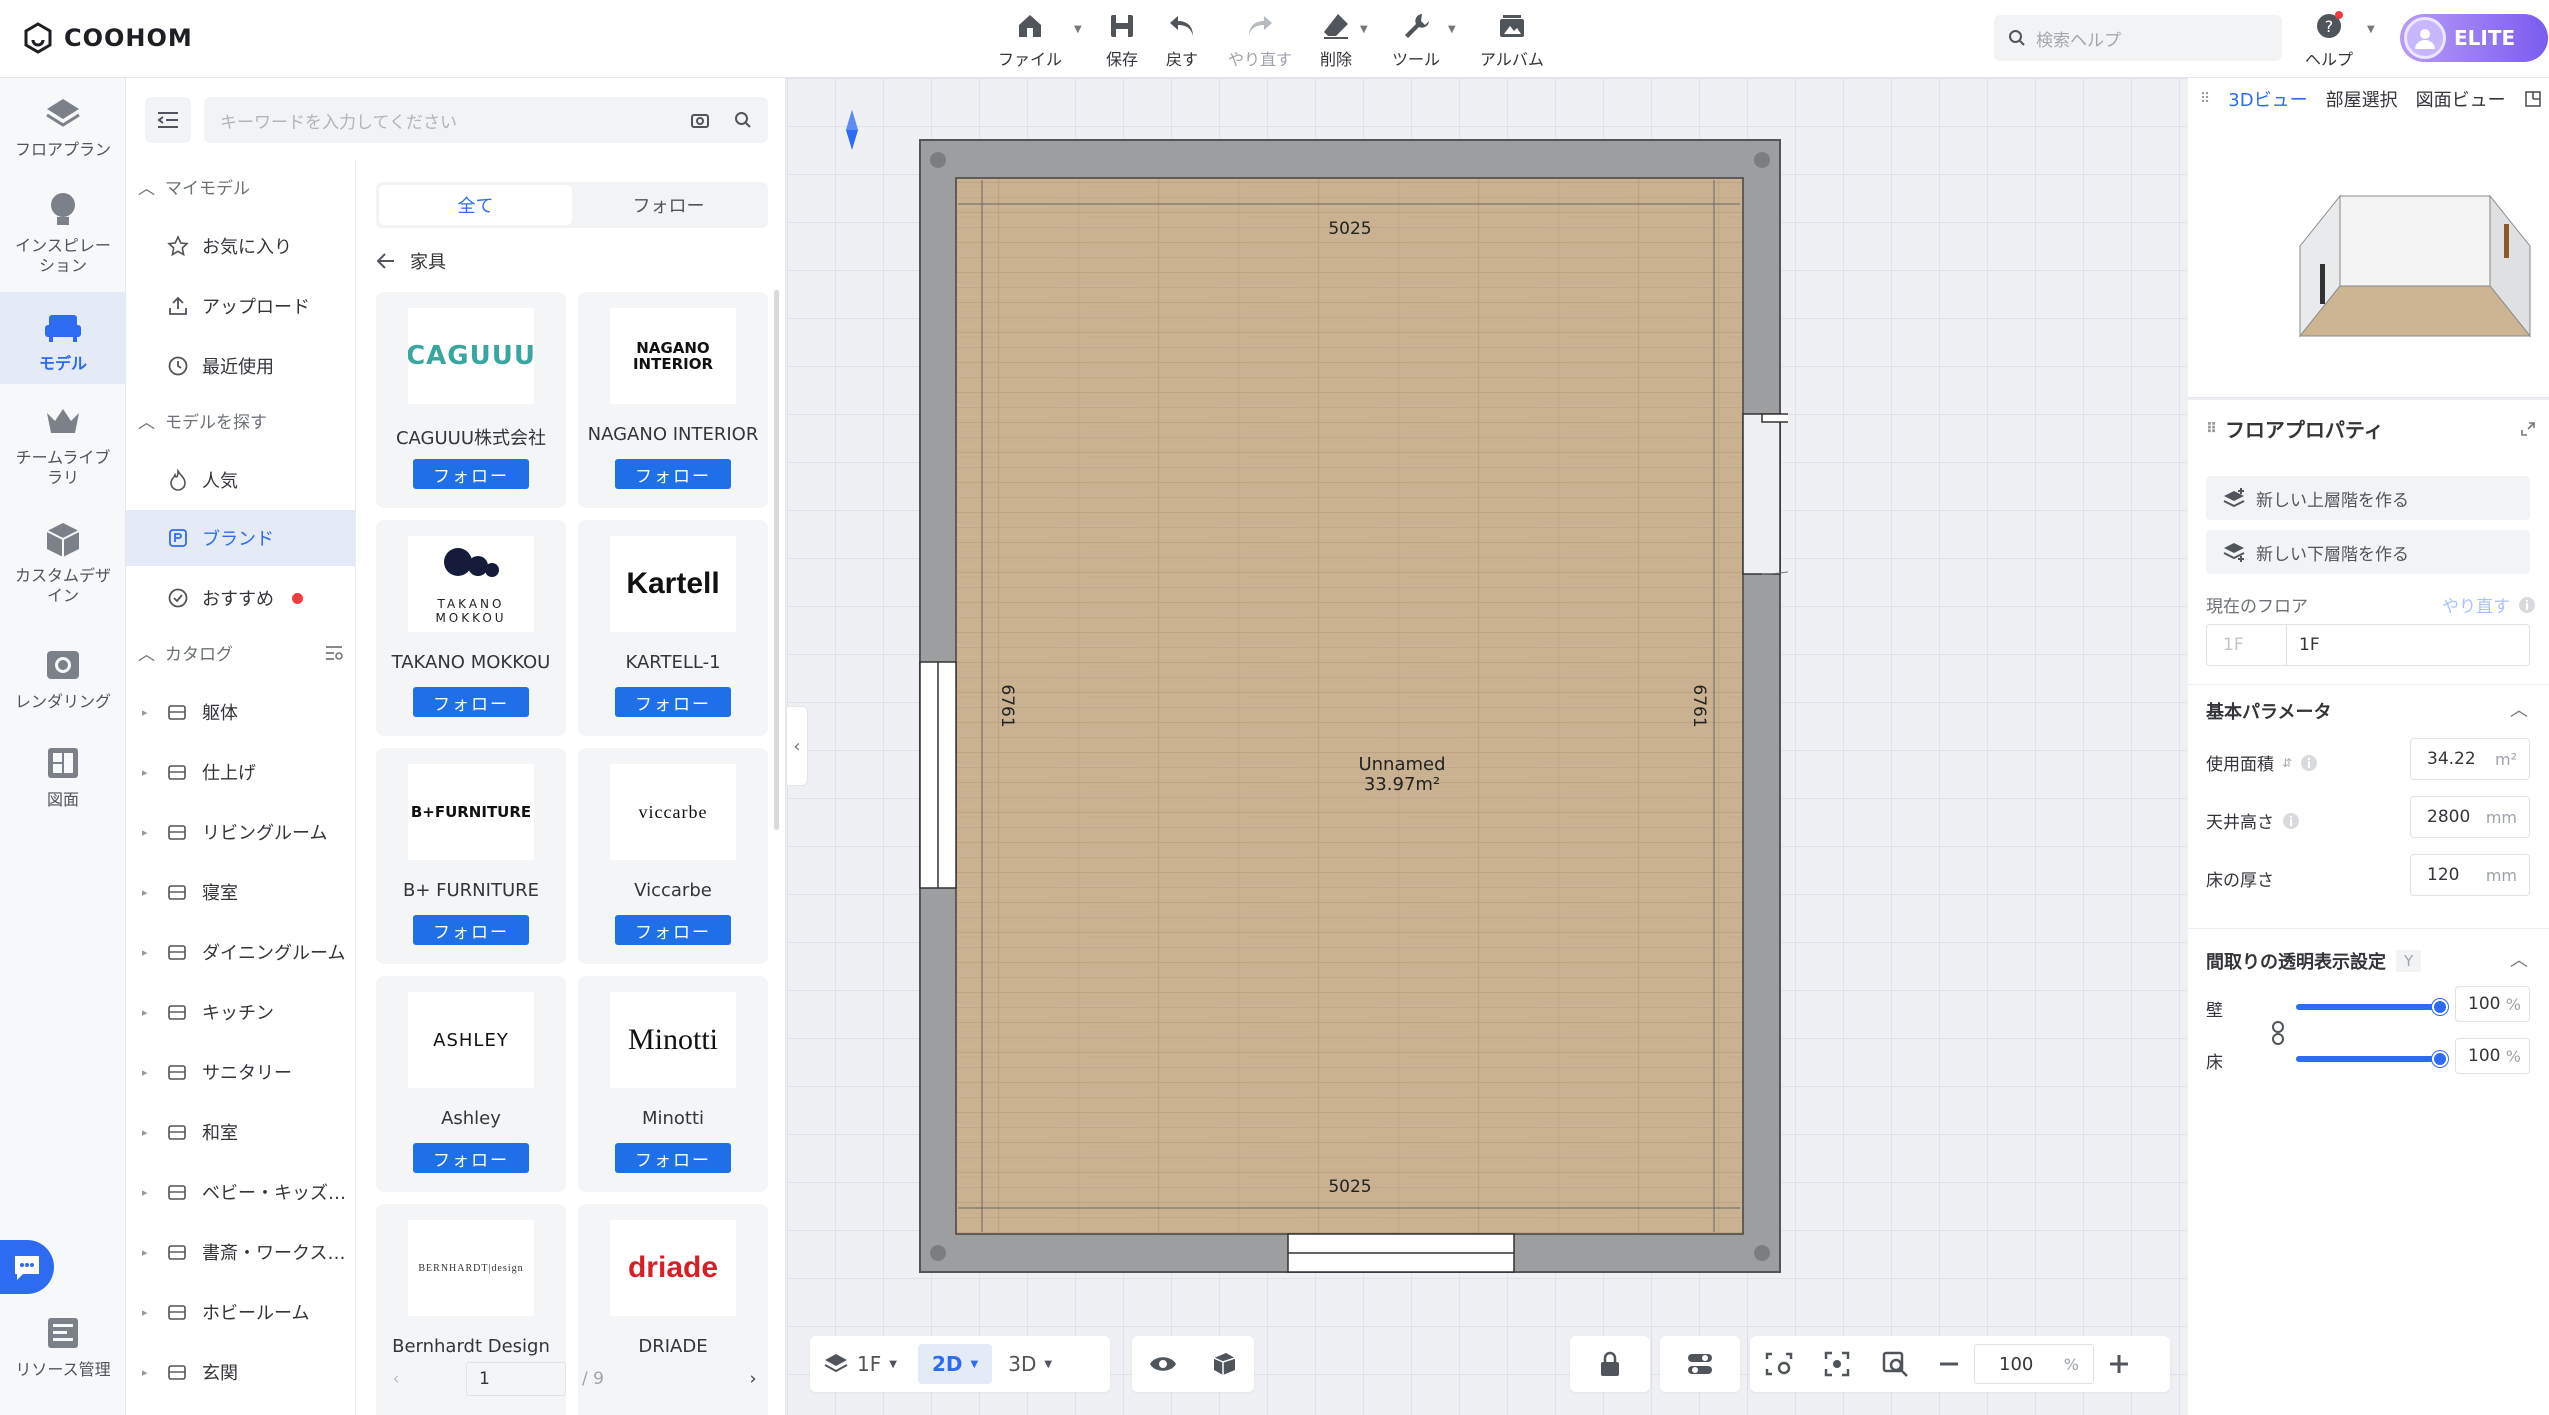 This screenshot has width=2549, height=1415. What do you see at coordinates (1779, 1364) in the screenshot?
I see `fit-button` at bounding box center [1779, 1364].